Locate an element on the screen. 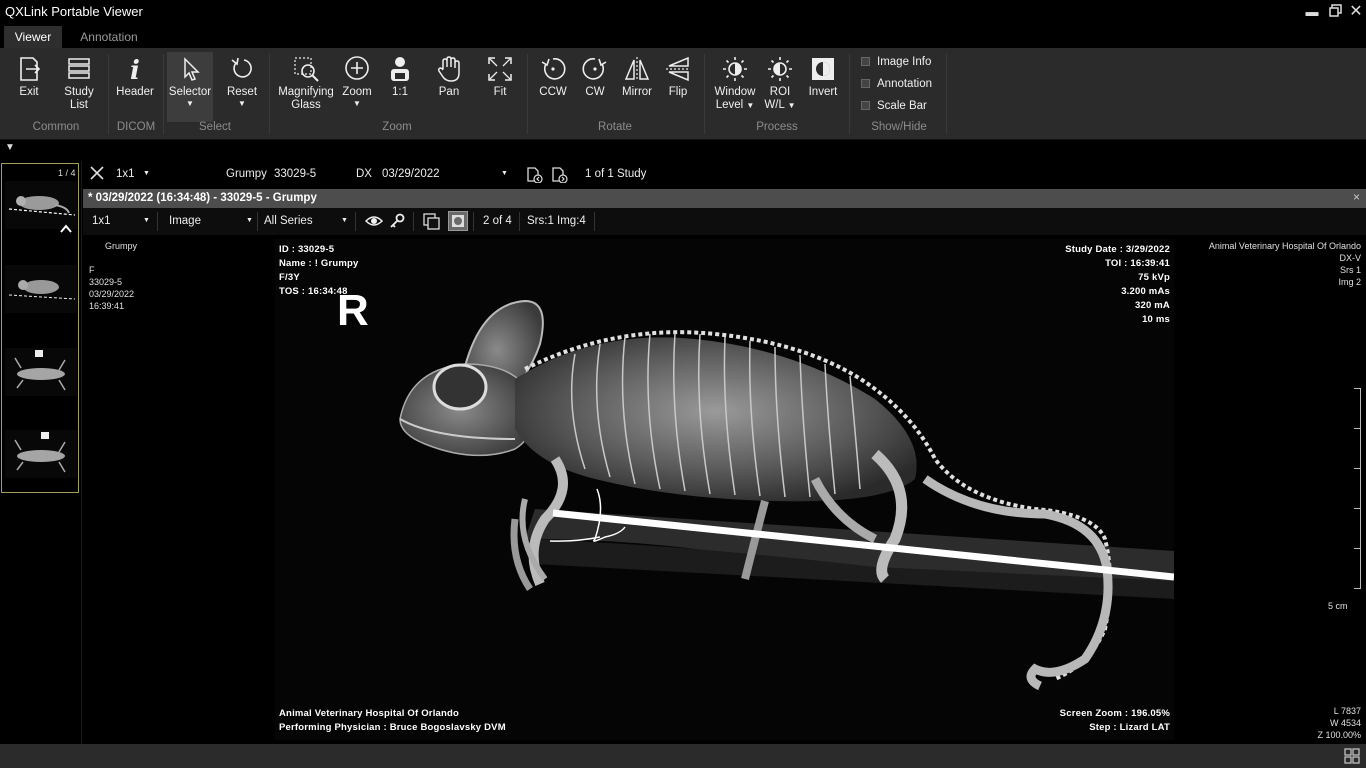 This screenshot has width=1366, height=768. roi-window-level-icon is located at coordinates (780, 69).